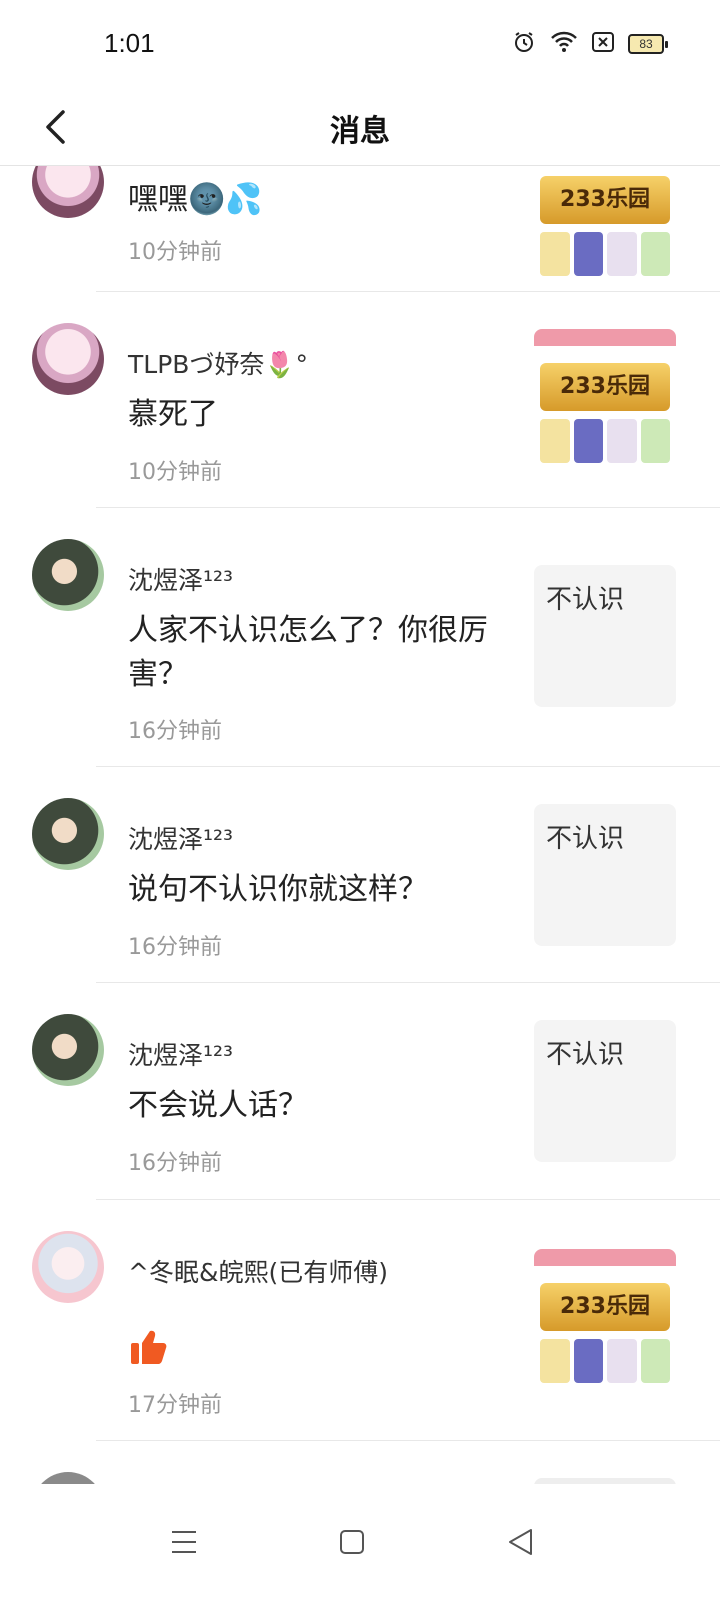 This screenshot has height=1600, width=720. I want to click on list-item: 嘿嘿🌚💦 10分钟前 233乐园, so click(360, 229).